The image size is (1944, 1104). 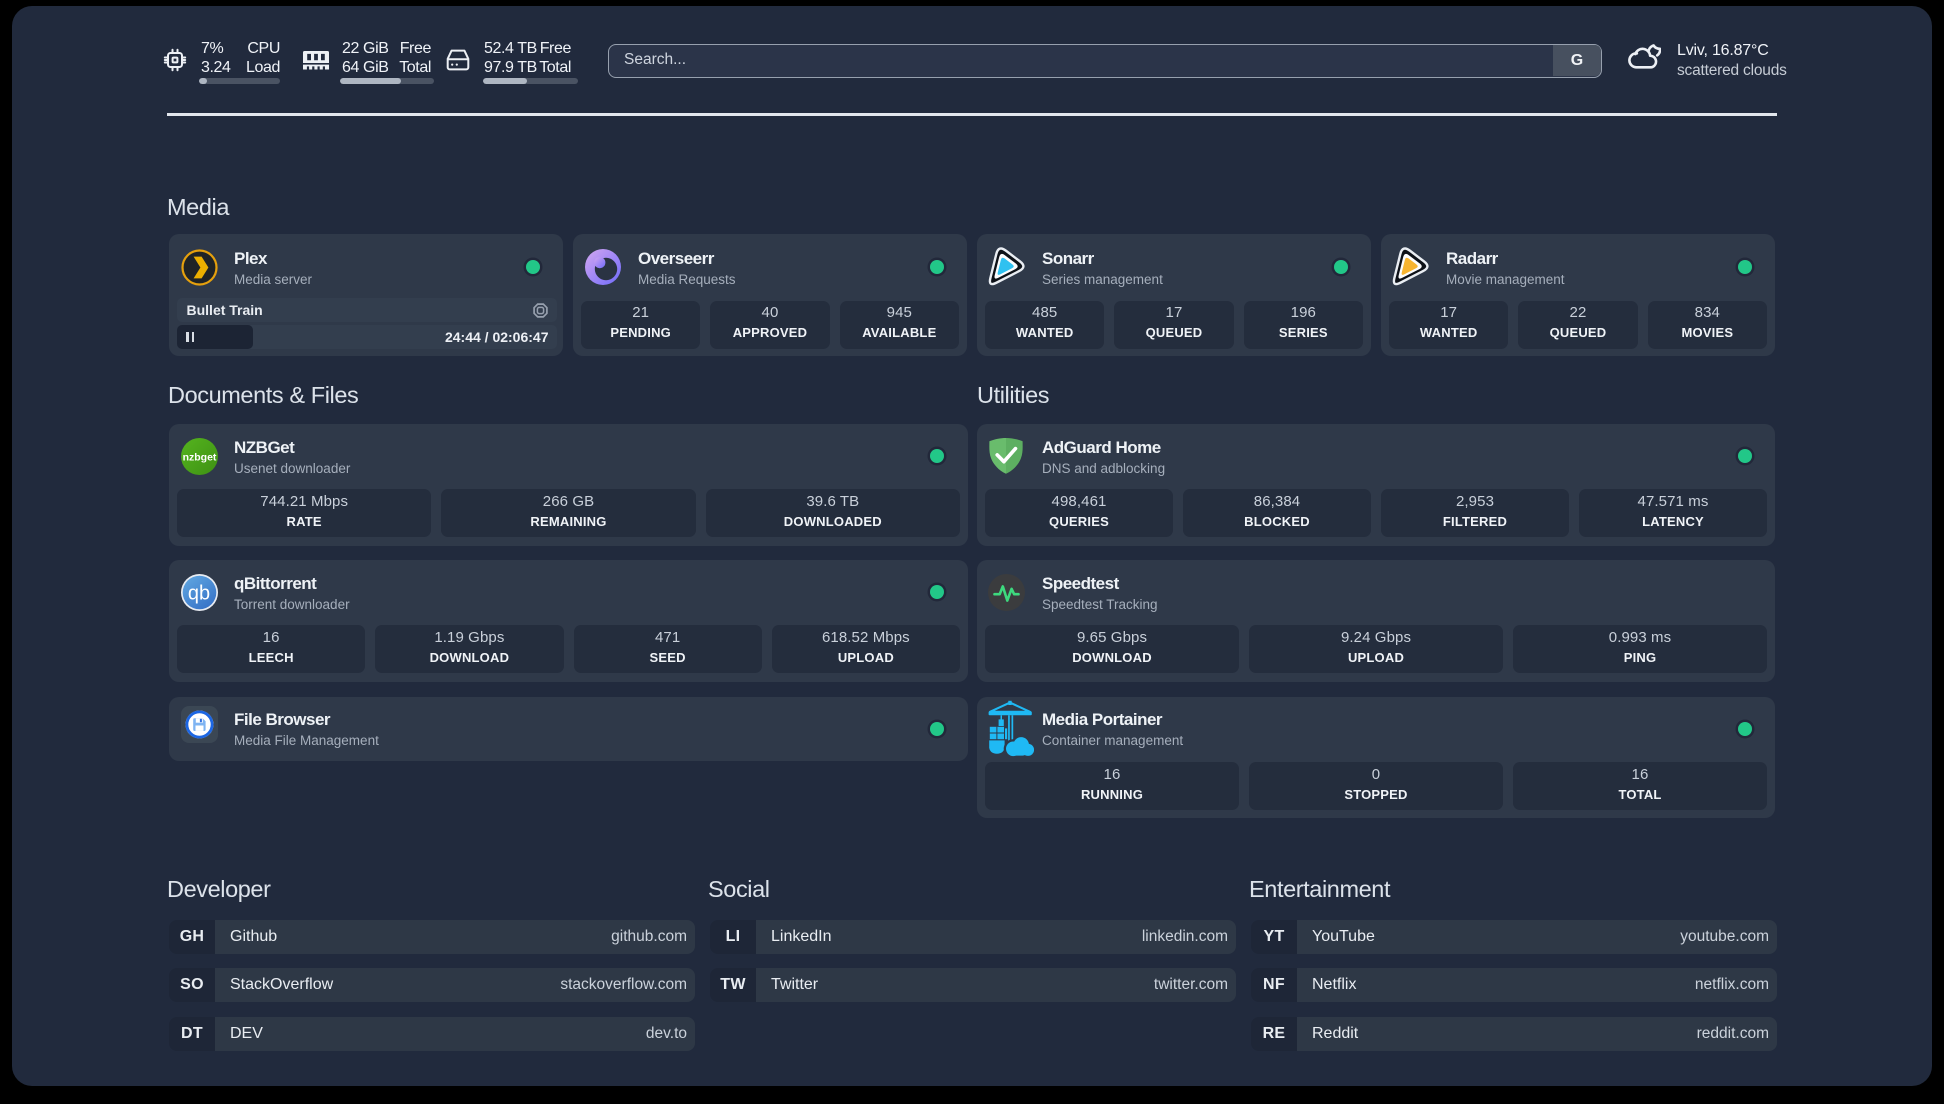 What do you see at coordinates (199, 594) in the screenshot?
I see `svg-text: qb` at bounding box center [199, 594].